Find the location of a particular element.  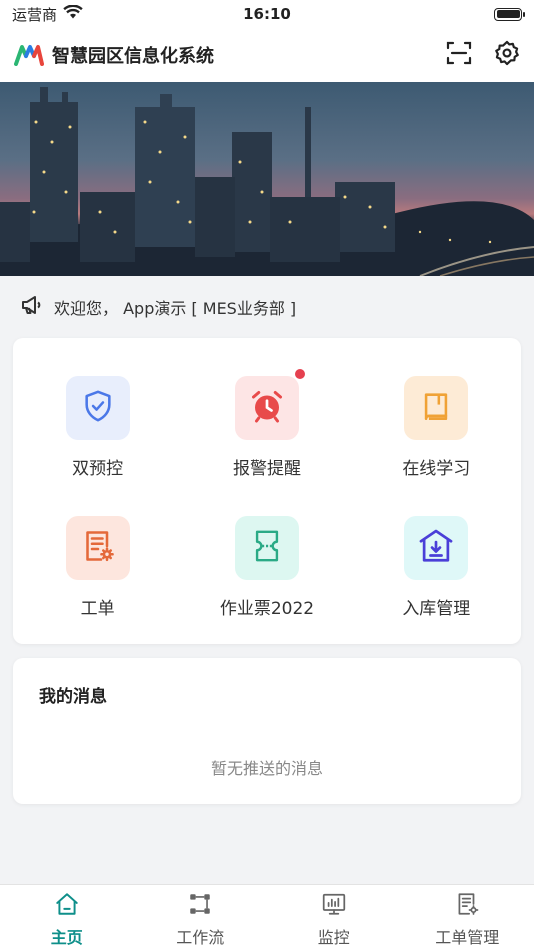

tab-label: 工单管理 is located at coordinates (467, 937).